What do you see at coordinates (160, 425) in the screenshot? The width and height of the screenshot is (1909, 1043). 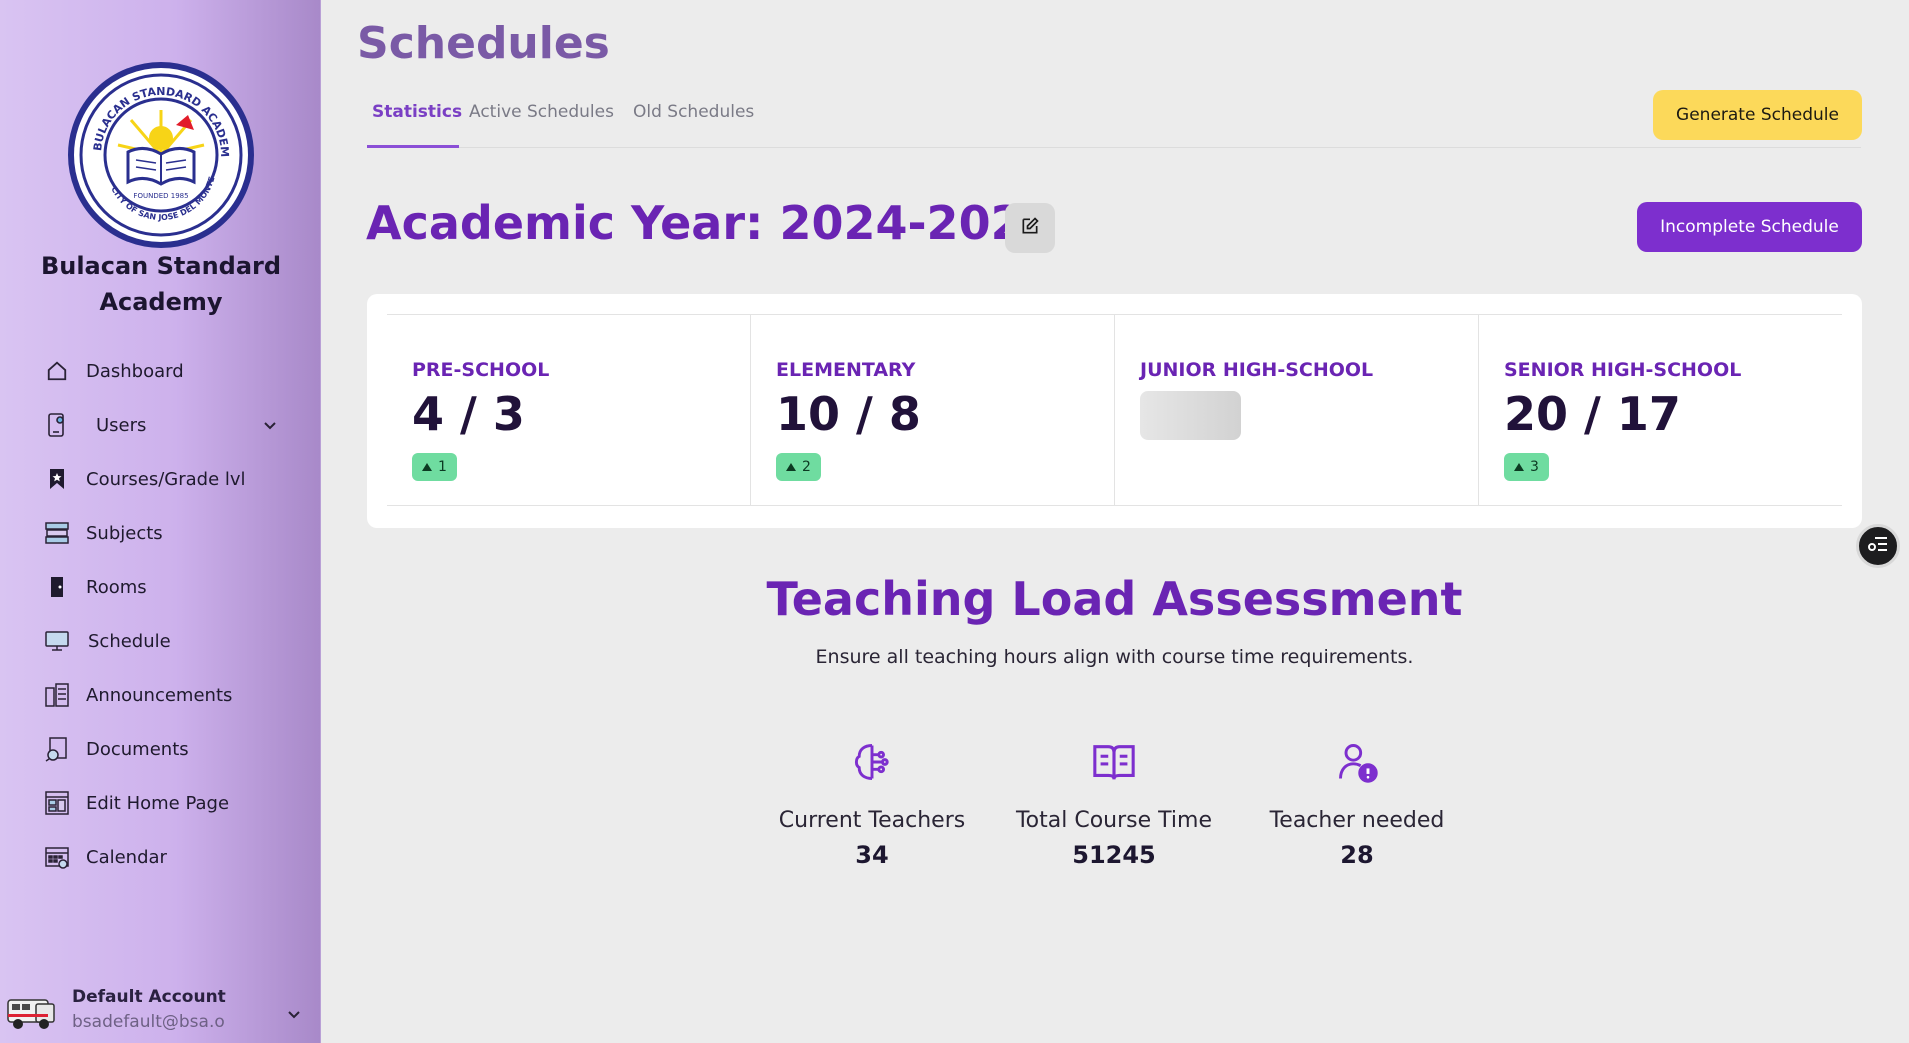 I see `sidebar-item-users: Users` at bounding box center [160, 425].